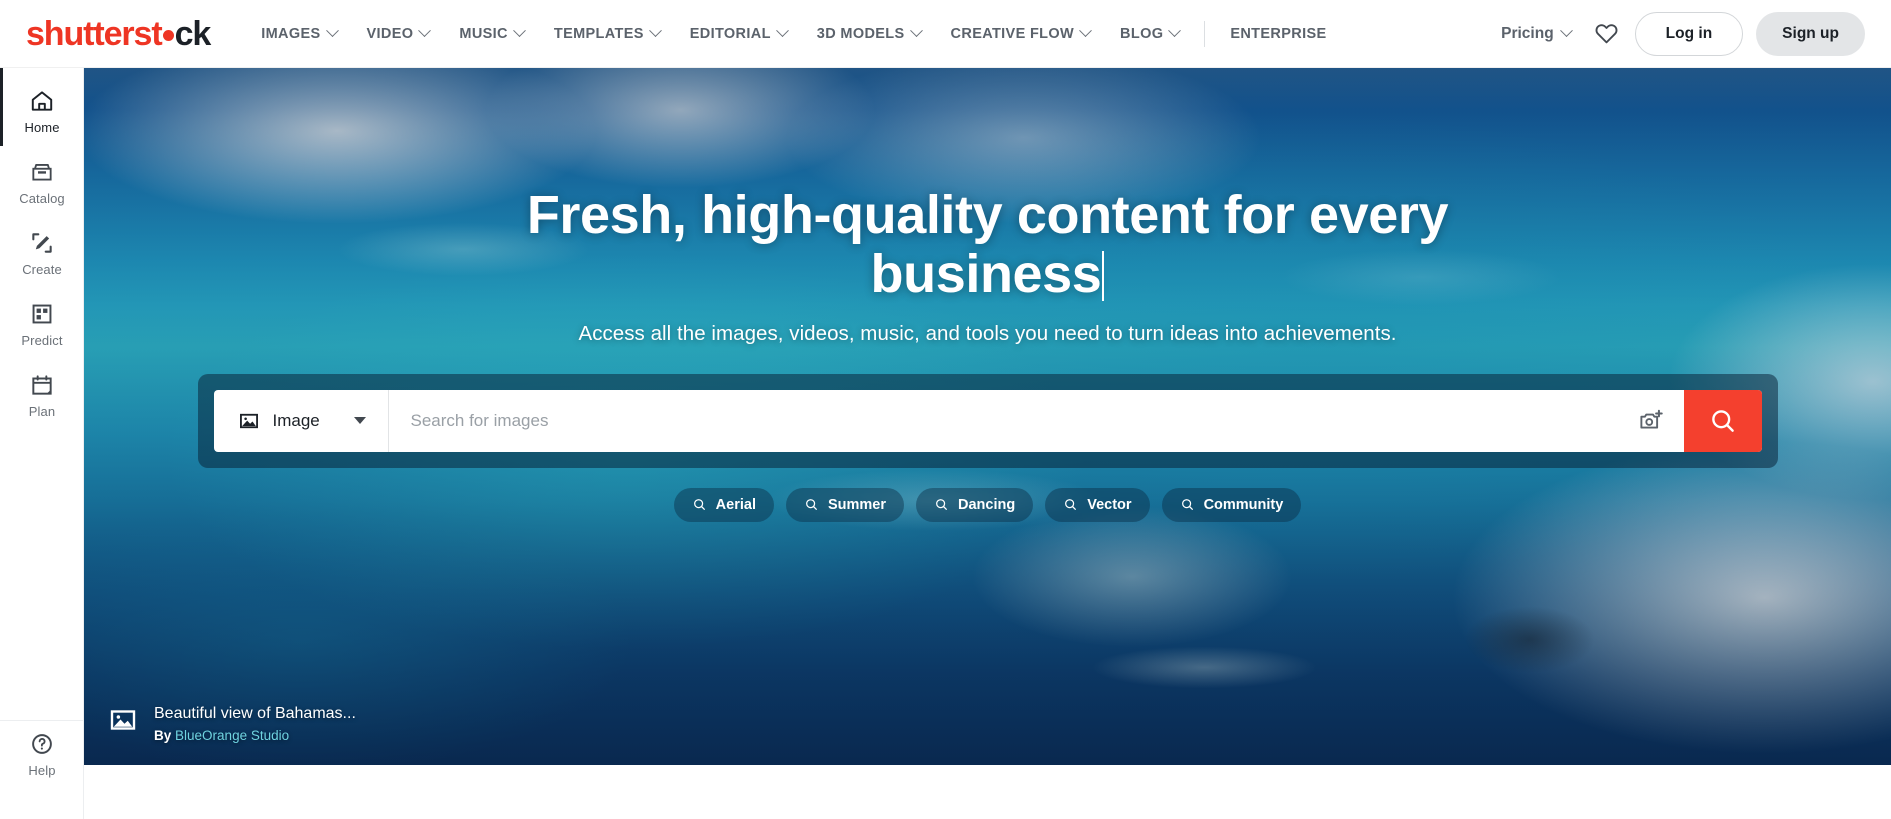 This screenshot has height=819, width=1891. What do you see at coordinates (42, 744) in the screenshot?
I see `question-circle-icon` at bounding box center [42, 744].